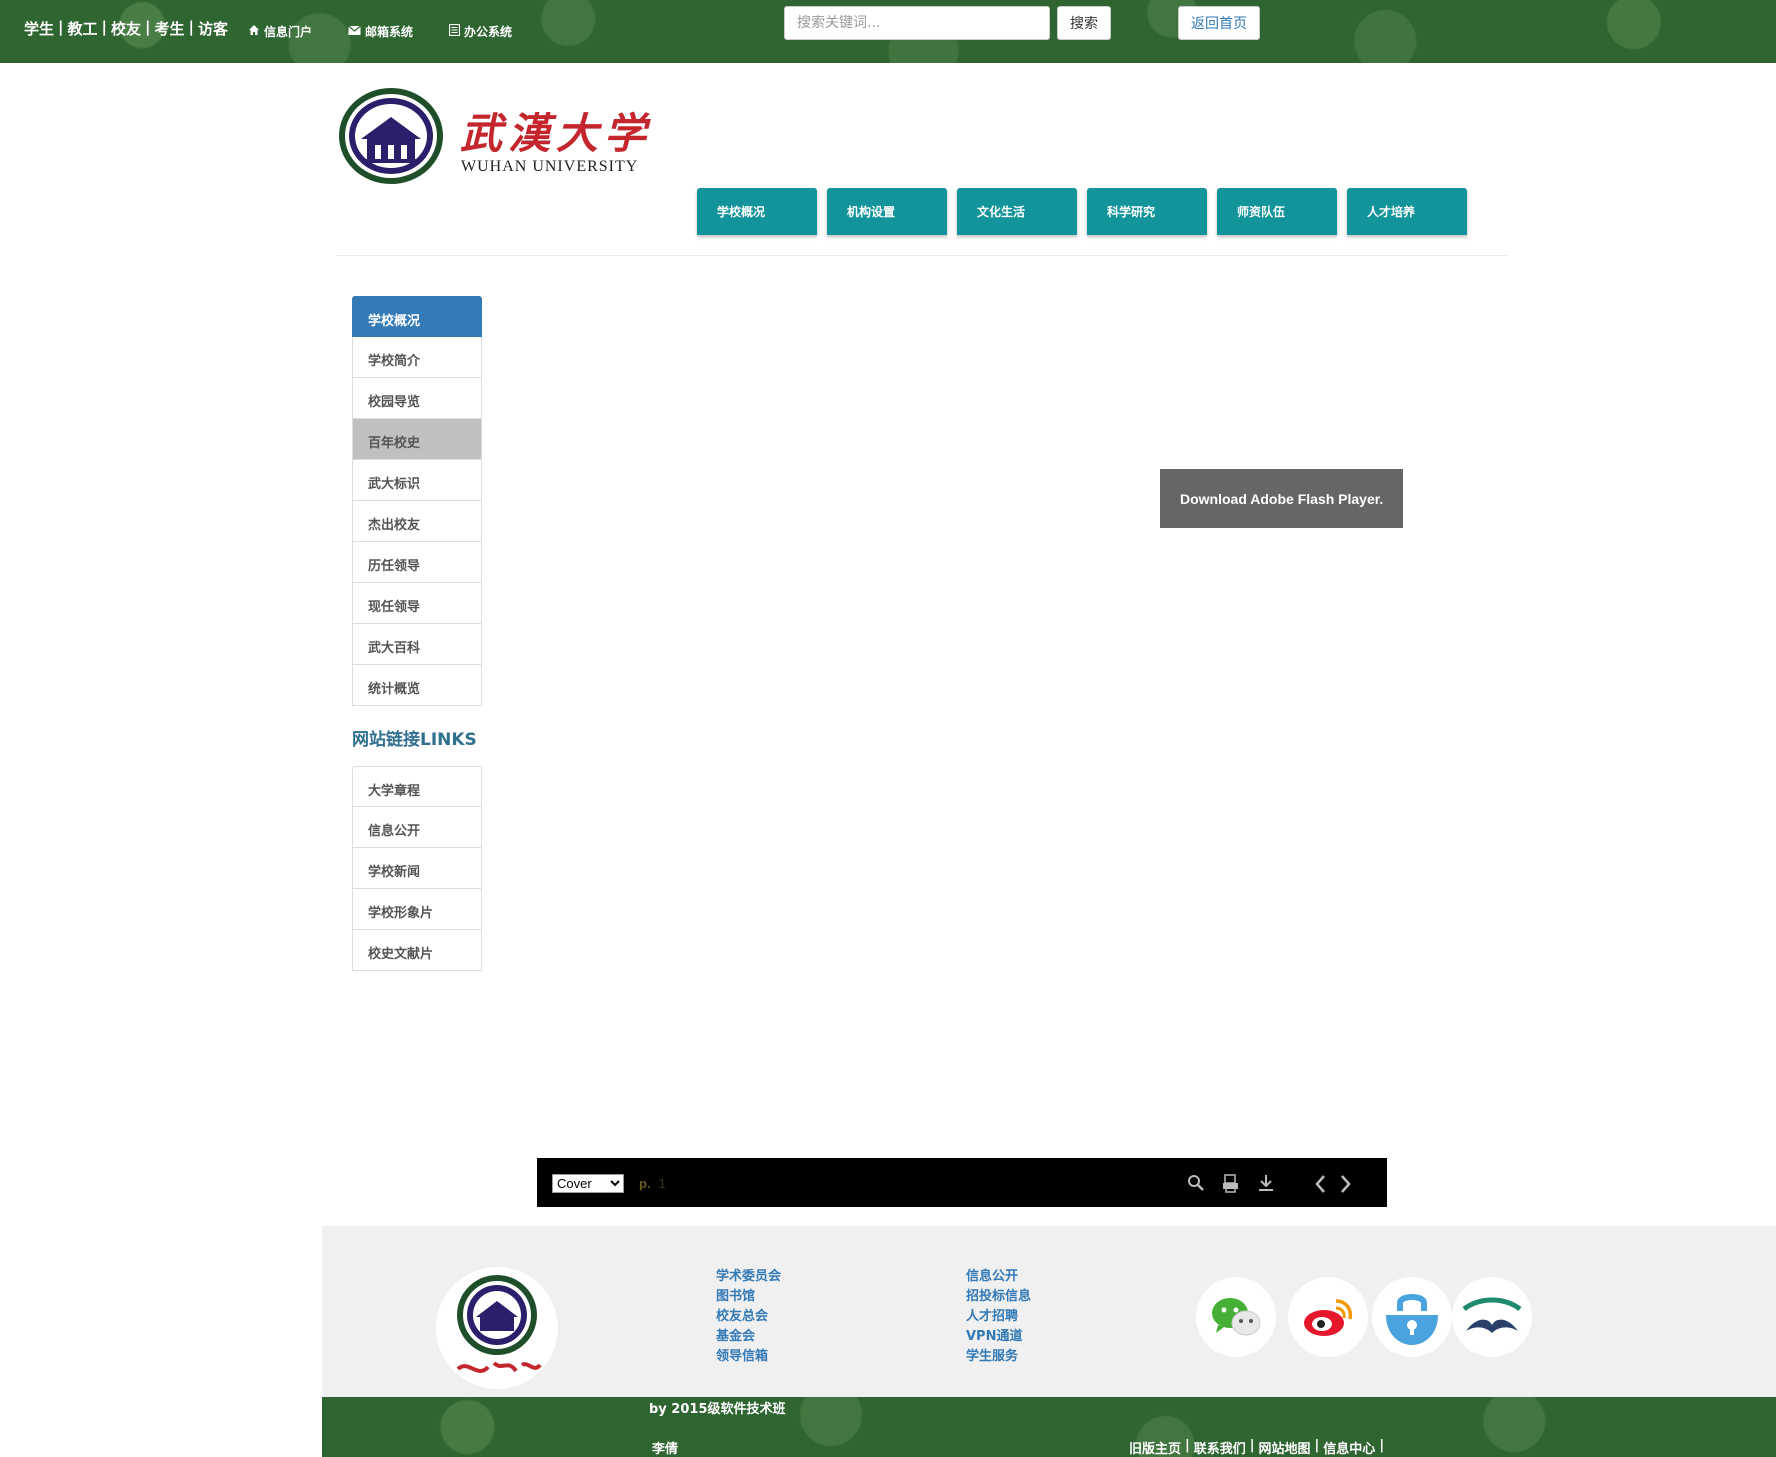  I want to click on sidebar-item-intro: 学校简介, so click(417, 357).